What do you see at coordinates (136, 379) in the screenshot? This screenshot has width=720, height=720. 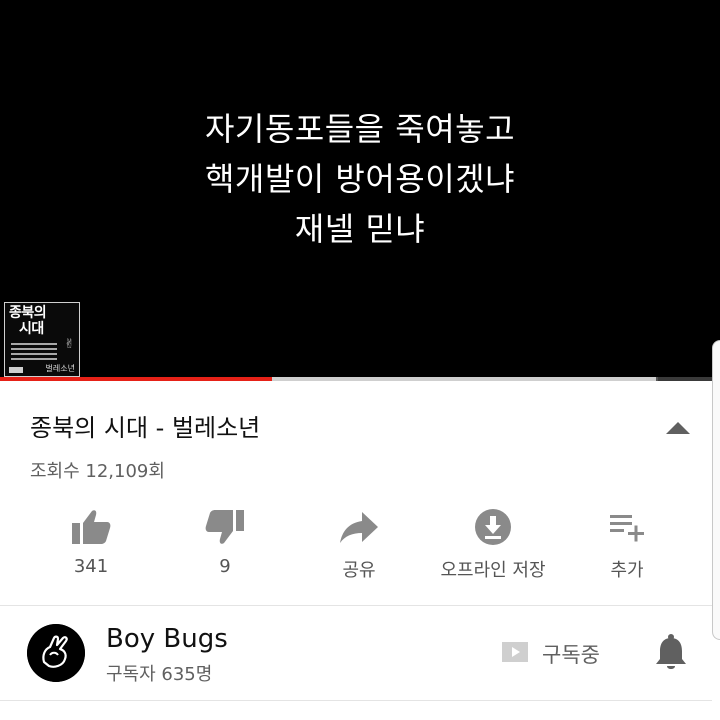 I see `progress-bar-played` at bounding box center [136, 379].